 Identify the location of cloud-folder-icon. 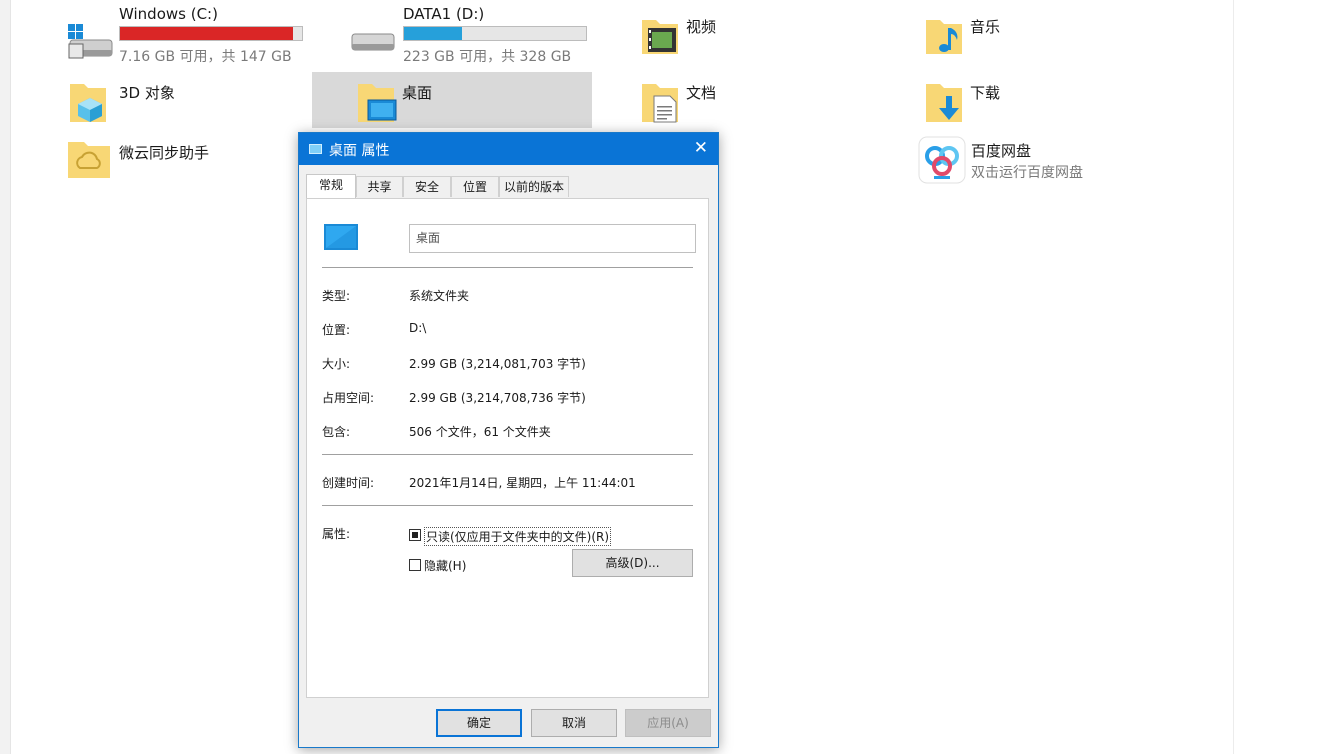
(89, 161).